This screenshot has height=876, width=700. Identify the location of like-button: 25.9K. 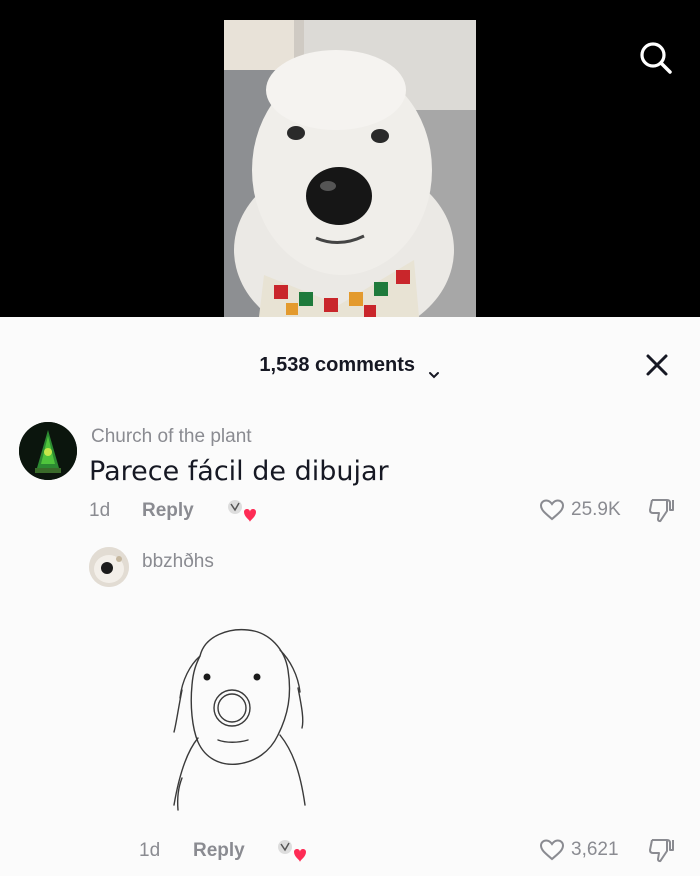
(580, 510).